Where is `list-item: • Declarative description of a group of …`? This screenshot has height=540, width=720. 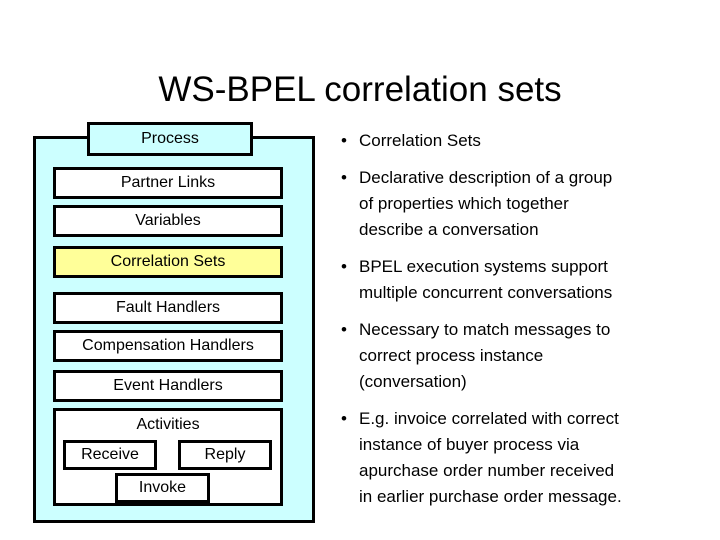 list-item: • Declarative description of a group of … is located at coordinates (525, 204).